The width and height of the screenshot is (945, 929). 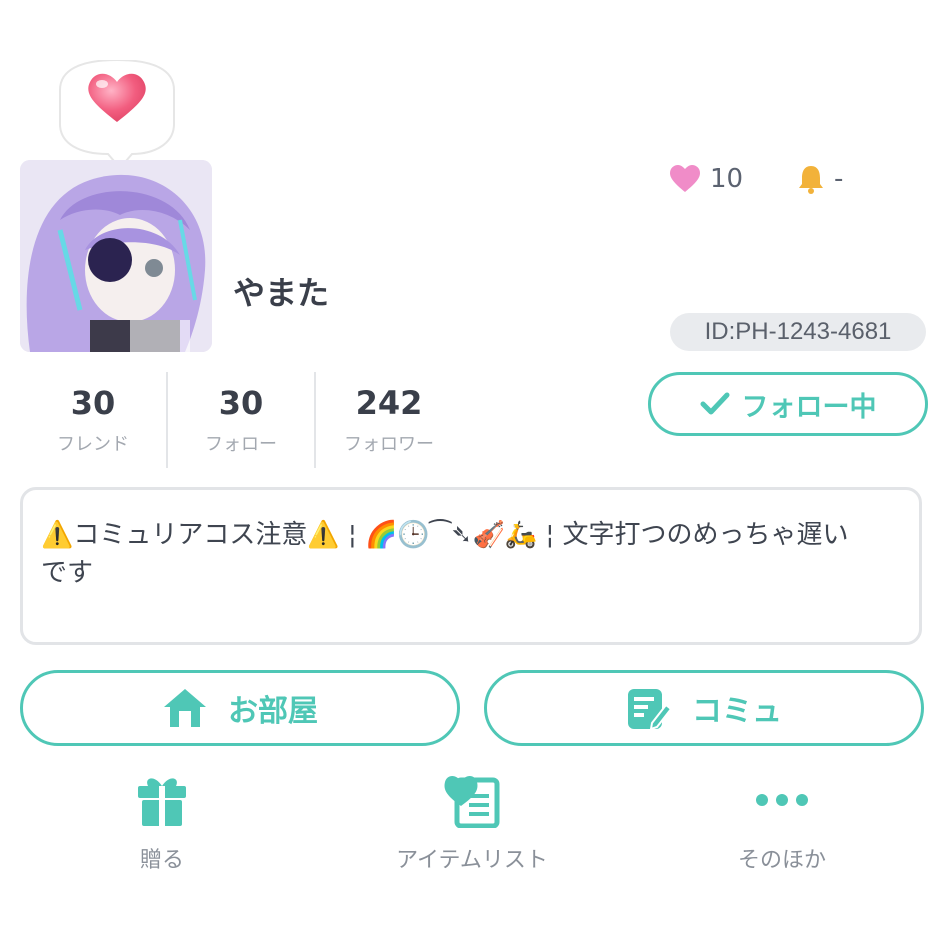 What do you see at coordinates (445, 535) in the screenshot?
I see `bio-line-1: ⚠️コミュリアコス注意⚠️ ¦ 🌈🕒⁀➴🎻🛵 ¦ 文字打つのめっちゃ遅い` at bounding box center [445, 535].